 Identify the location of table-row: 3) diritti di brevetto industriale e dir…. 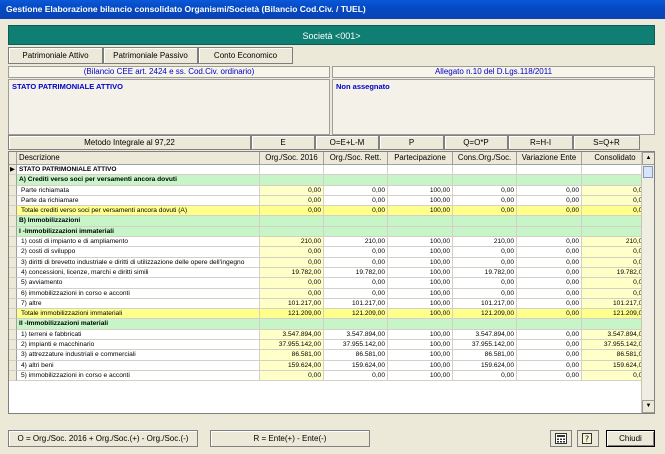
(329, 262).